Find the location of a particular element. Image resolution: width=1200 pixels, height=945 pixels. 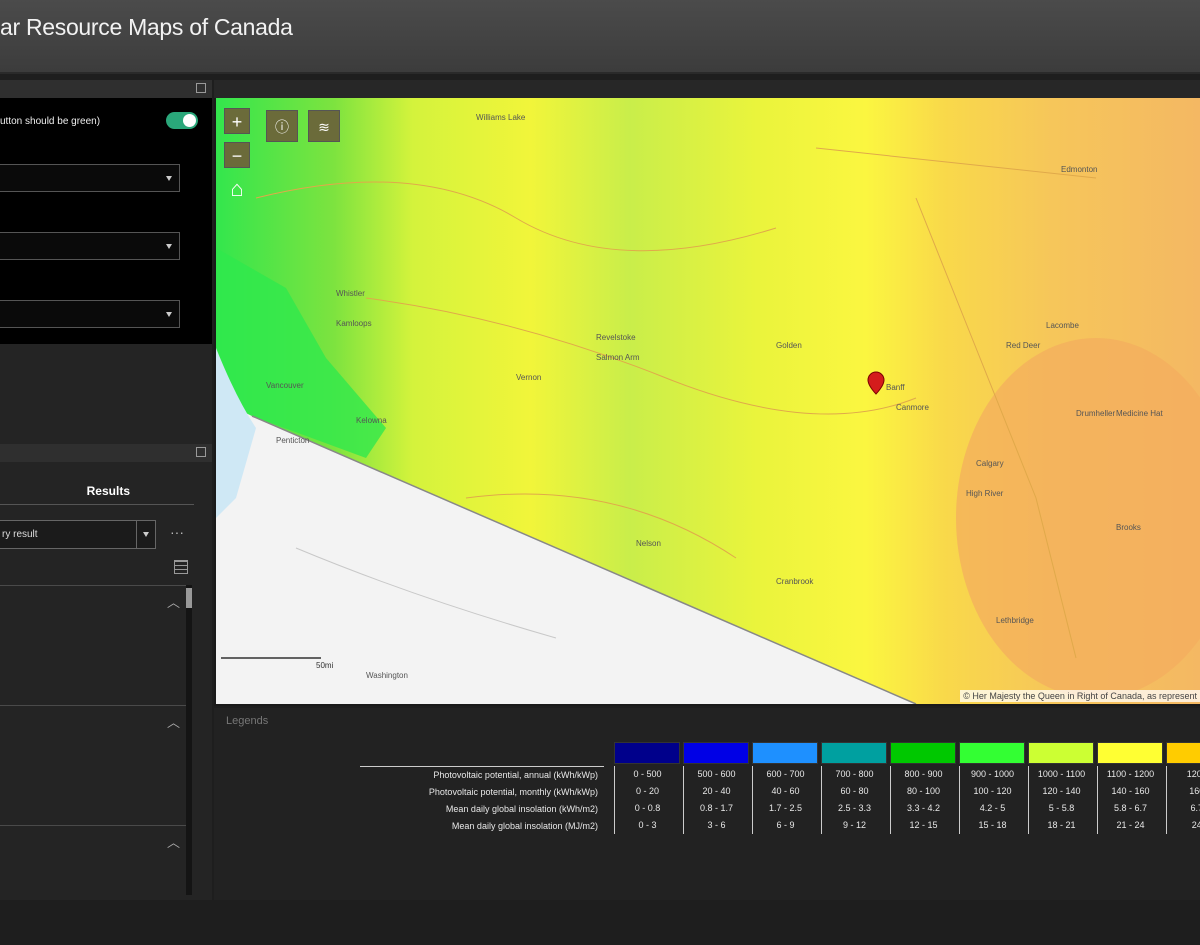

legend-column: 600 - 700 40 - 60 1.7 - 2.5 6 - 9 is located at coordinates (785, 788).